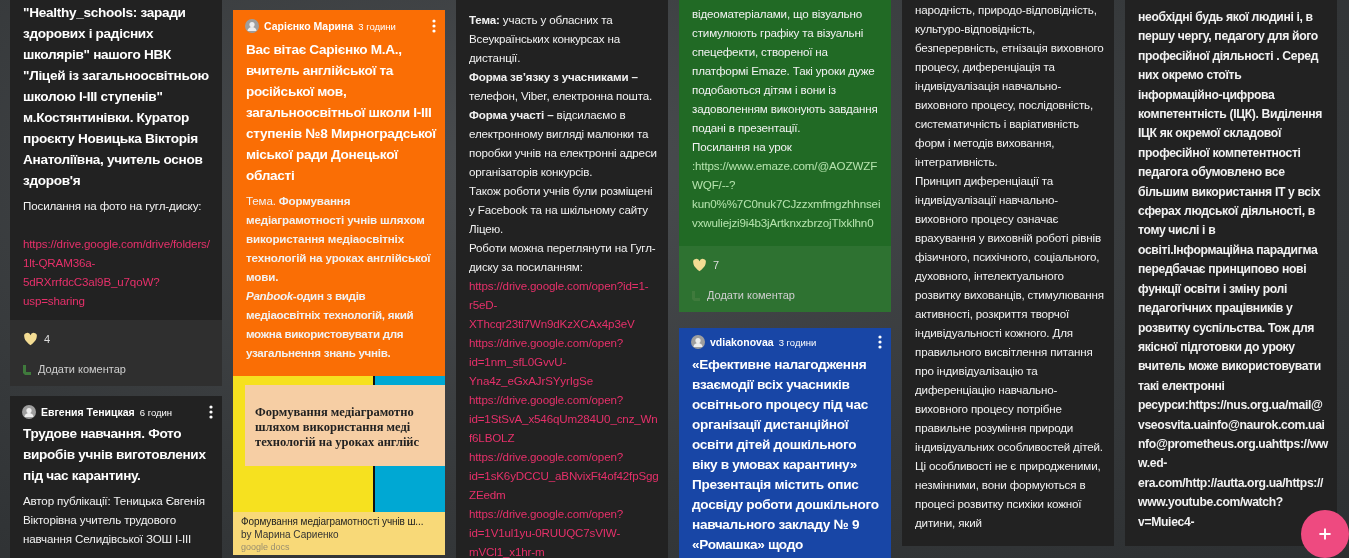  What do you see at coordinates (114, 520) in the screenshot?
I see `post-text: Автор публікації: Теницька Євгенія Вікторівна учитель трудового навчання Селидівської ЗОШ I-III` at bounding box center [114, 520].